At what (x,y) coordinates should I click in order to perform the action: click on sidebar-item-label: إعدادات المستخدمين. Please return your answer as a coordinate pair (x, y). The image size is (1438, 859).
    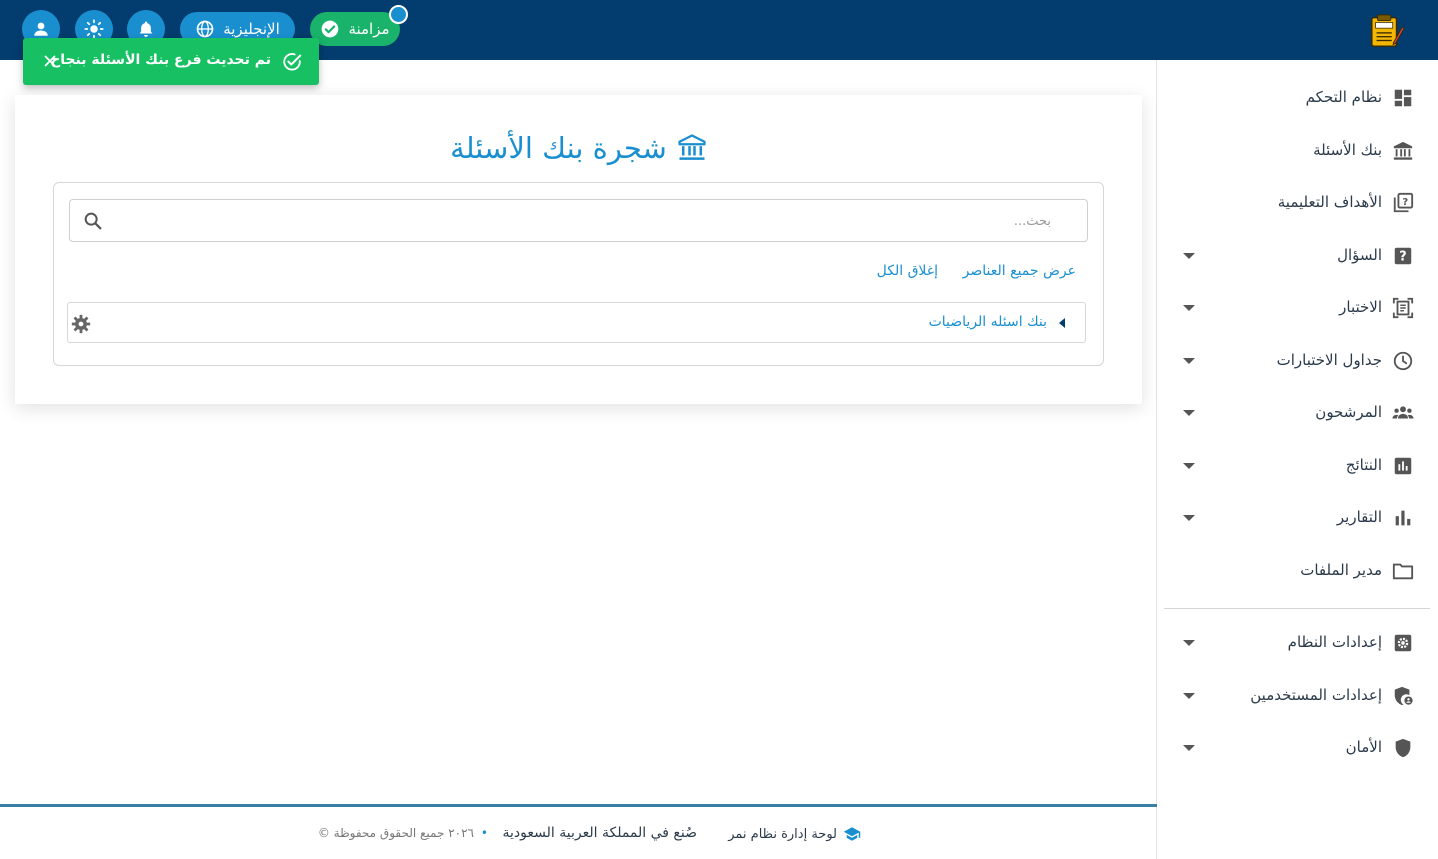
    Looking at the image, I should click on (1316, 695).